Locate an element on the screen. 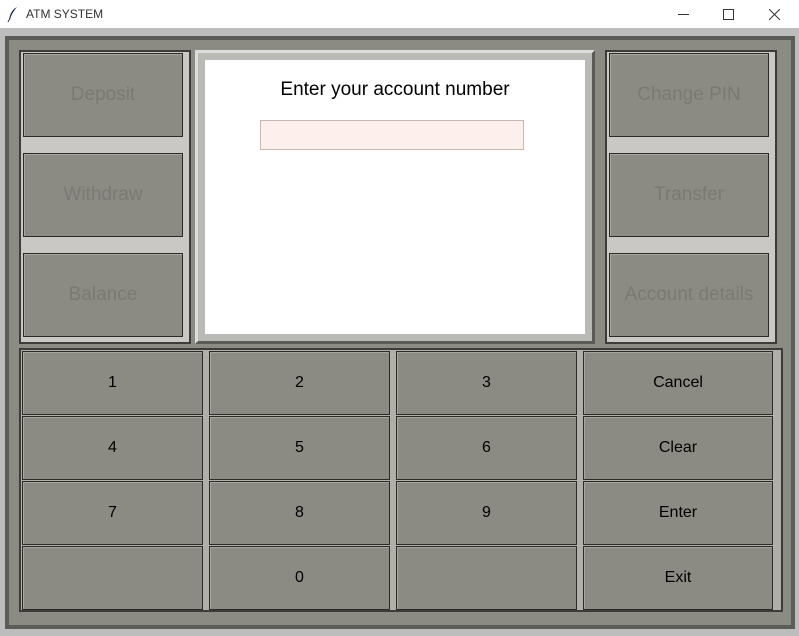 The width and height of the screenshot is (799, 636). exit-button: Exit is located at coordinates (678, 578).